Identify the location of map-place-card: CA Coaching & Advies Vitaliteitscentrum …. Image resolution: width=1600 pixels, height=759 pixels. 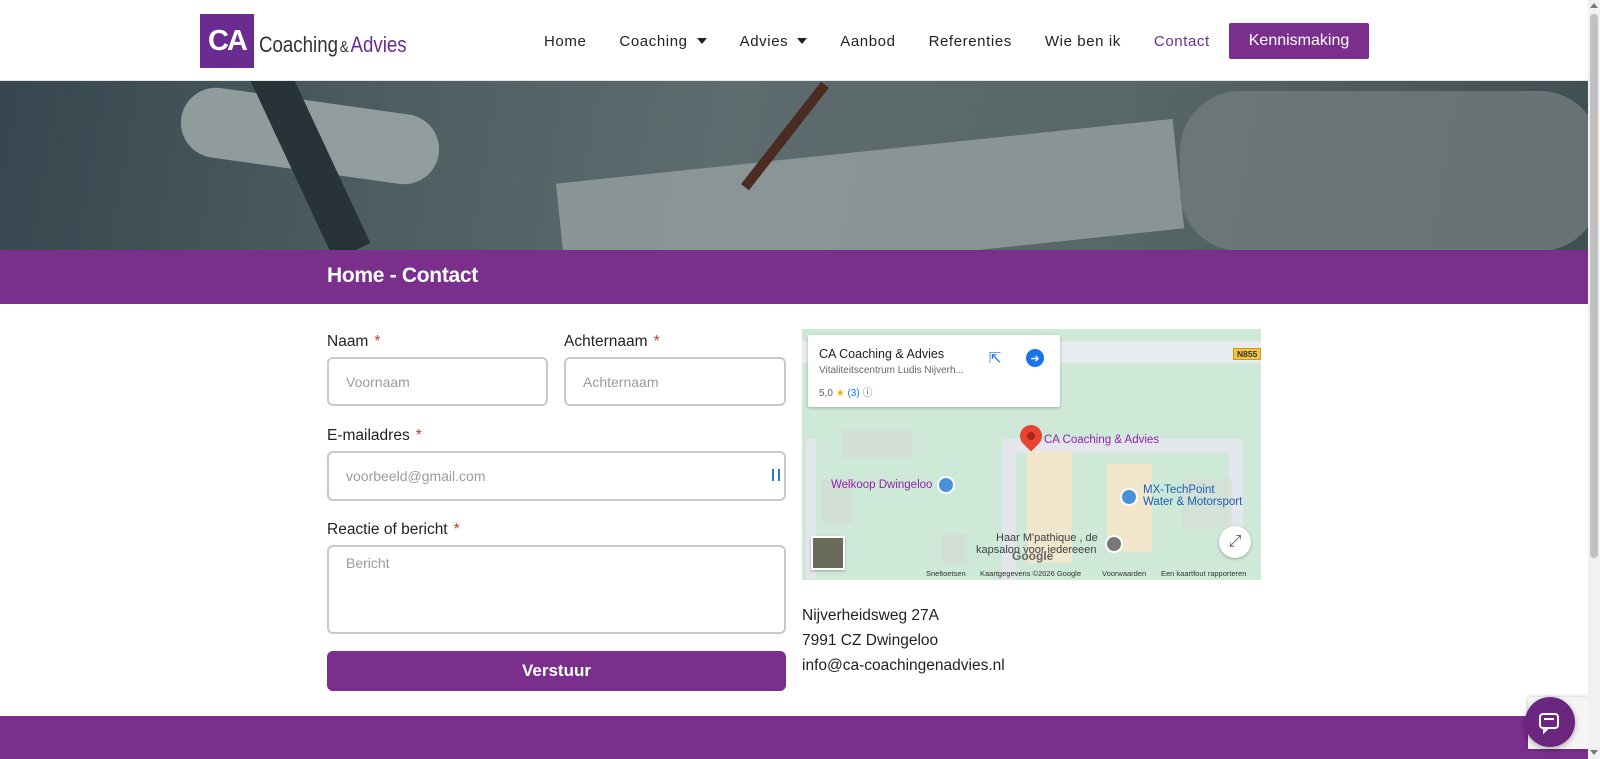
(934, 371).